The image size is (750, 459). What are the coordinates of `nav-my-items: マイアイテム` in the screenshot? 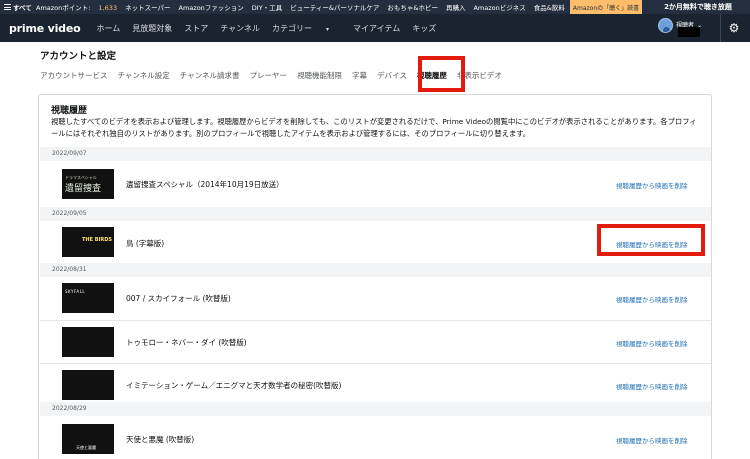 It's located at (376, 28).